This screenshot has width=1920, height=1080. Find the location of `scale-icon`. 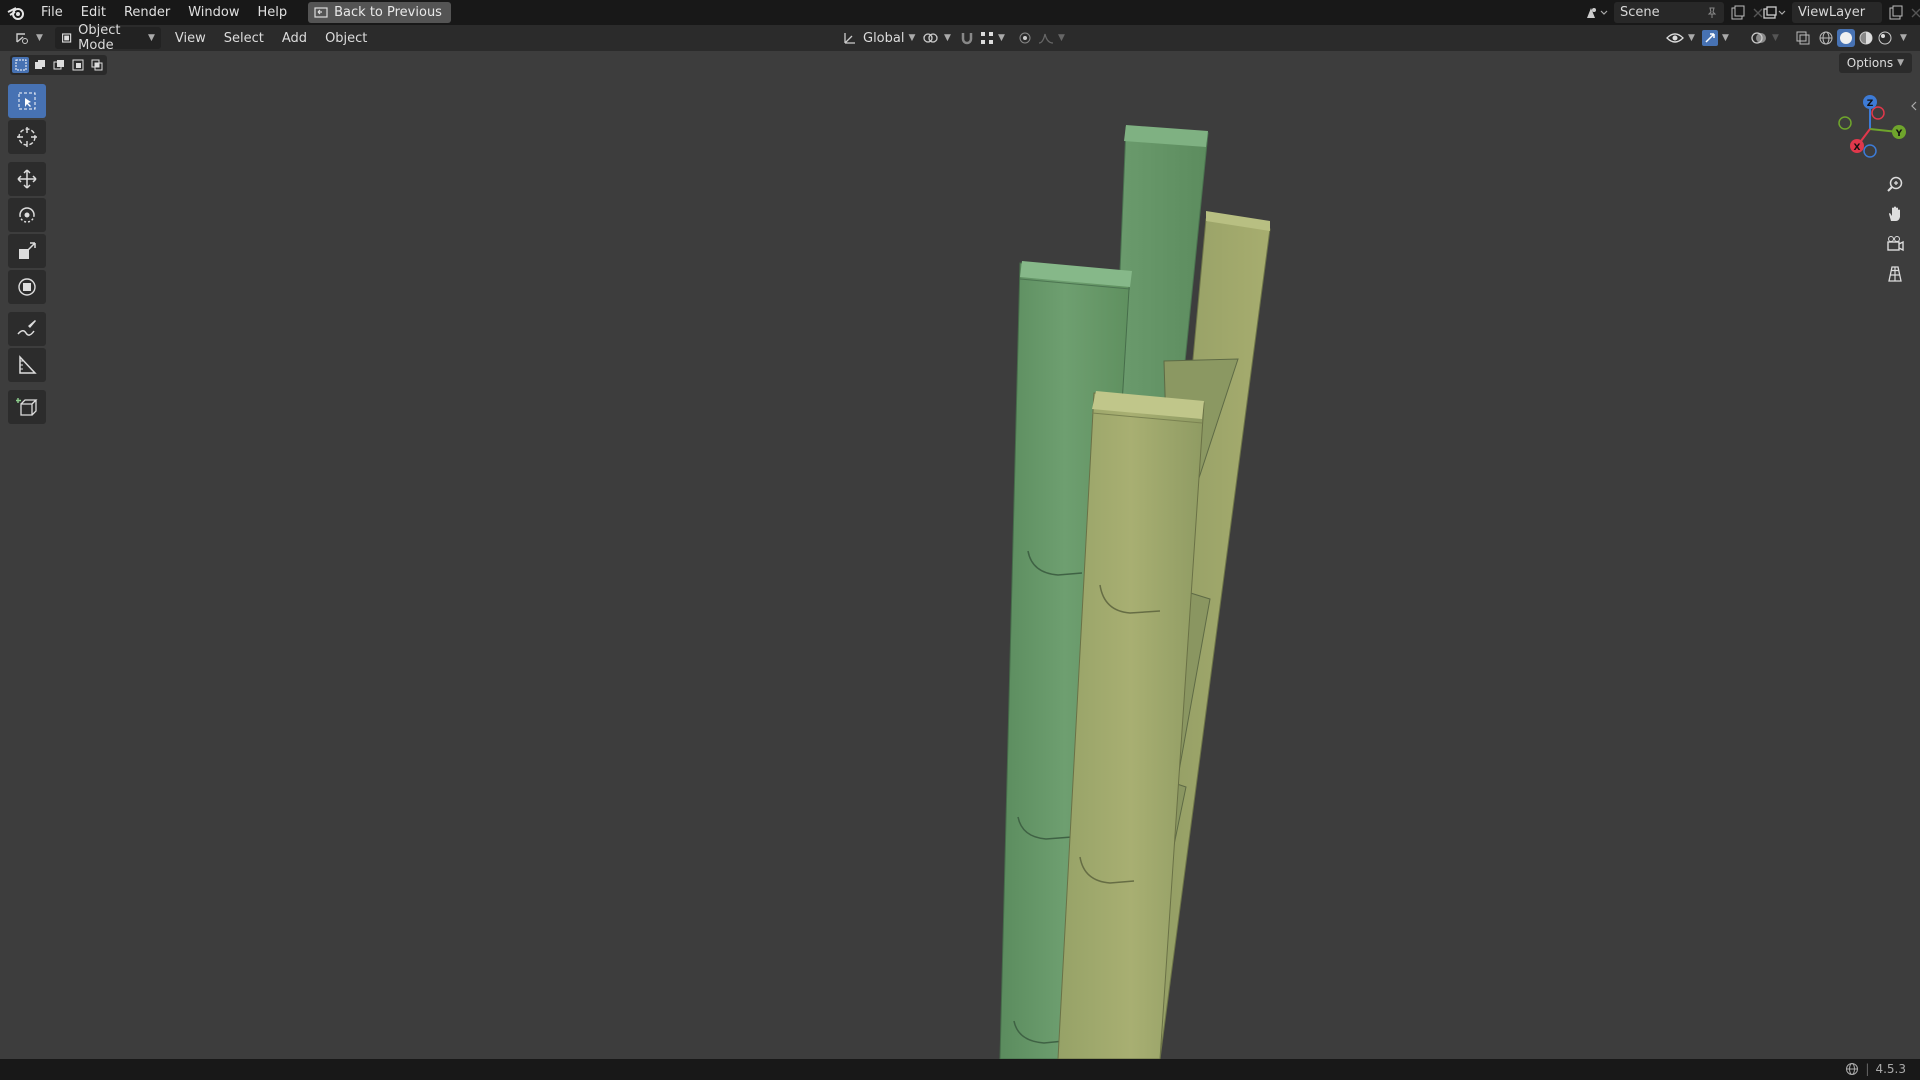

scale-icon is located at coordinates (27, 250).